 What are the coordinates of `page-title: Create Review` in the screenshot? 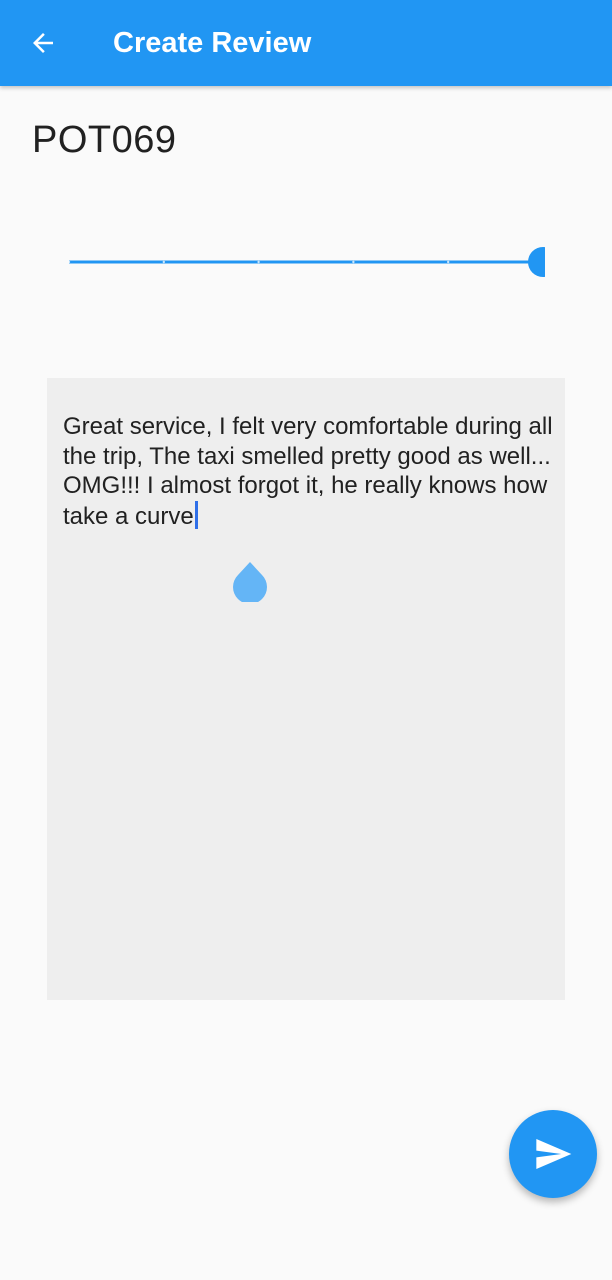 It's located at (212, 43).